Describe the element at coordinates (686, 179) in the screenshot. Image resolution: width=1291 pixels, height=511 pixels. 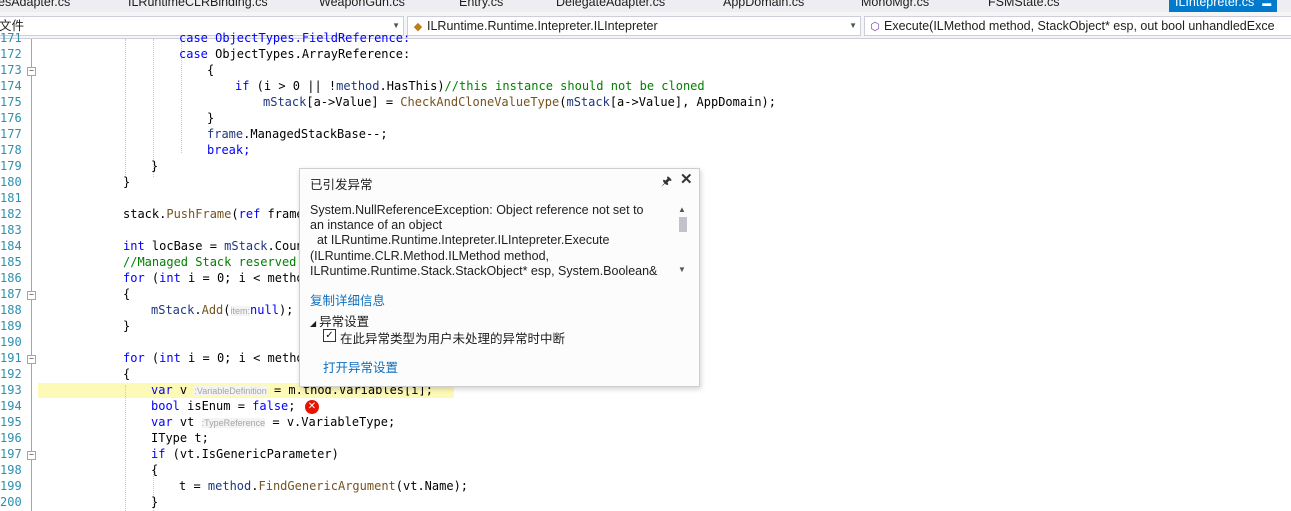
I see `close-icon: ✕` at that location.